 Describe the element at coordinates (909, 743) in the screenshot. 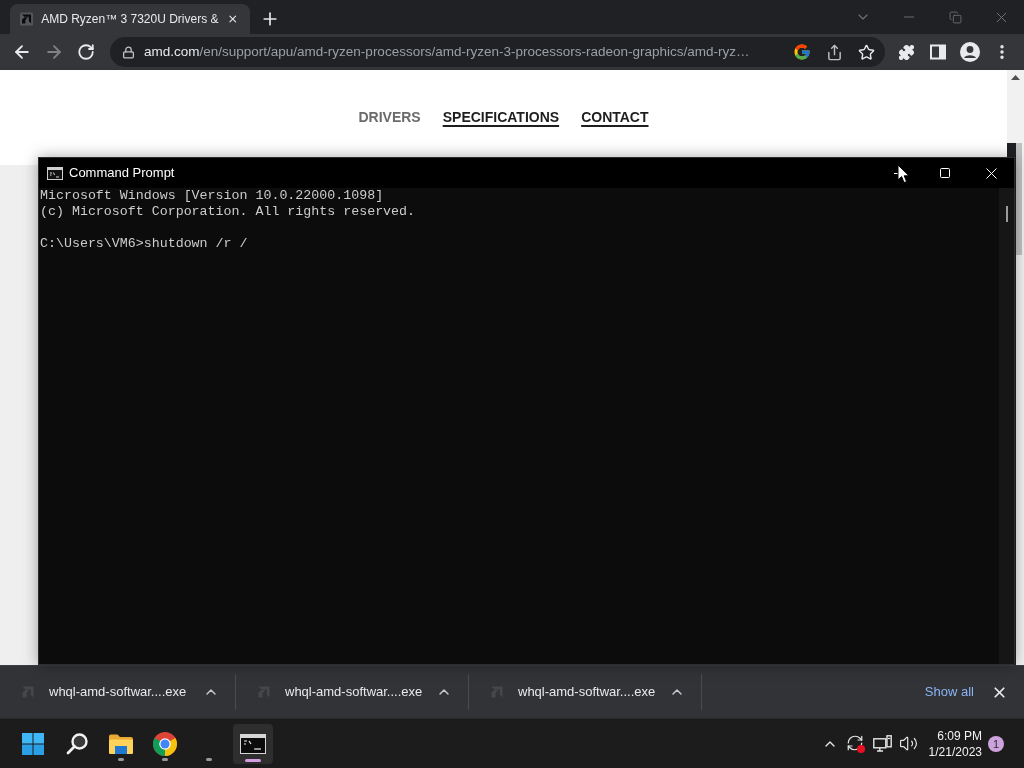

I see `volume-icon` at that location.